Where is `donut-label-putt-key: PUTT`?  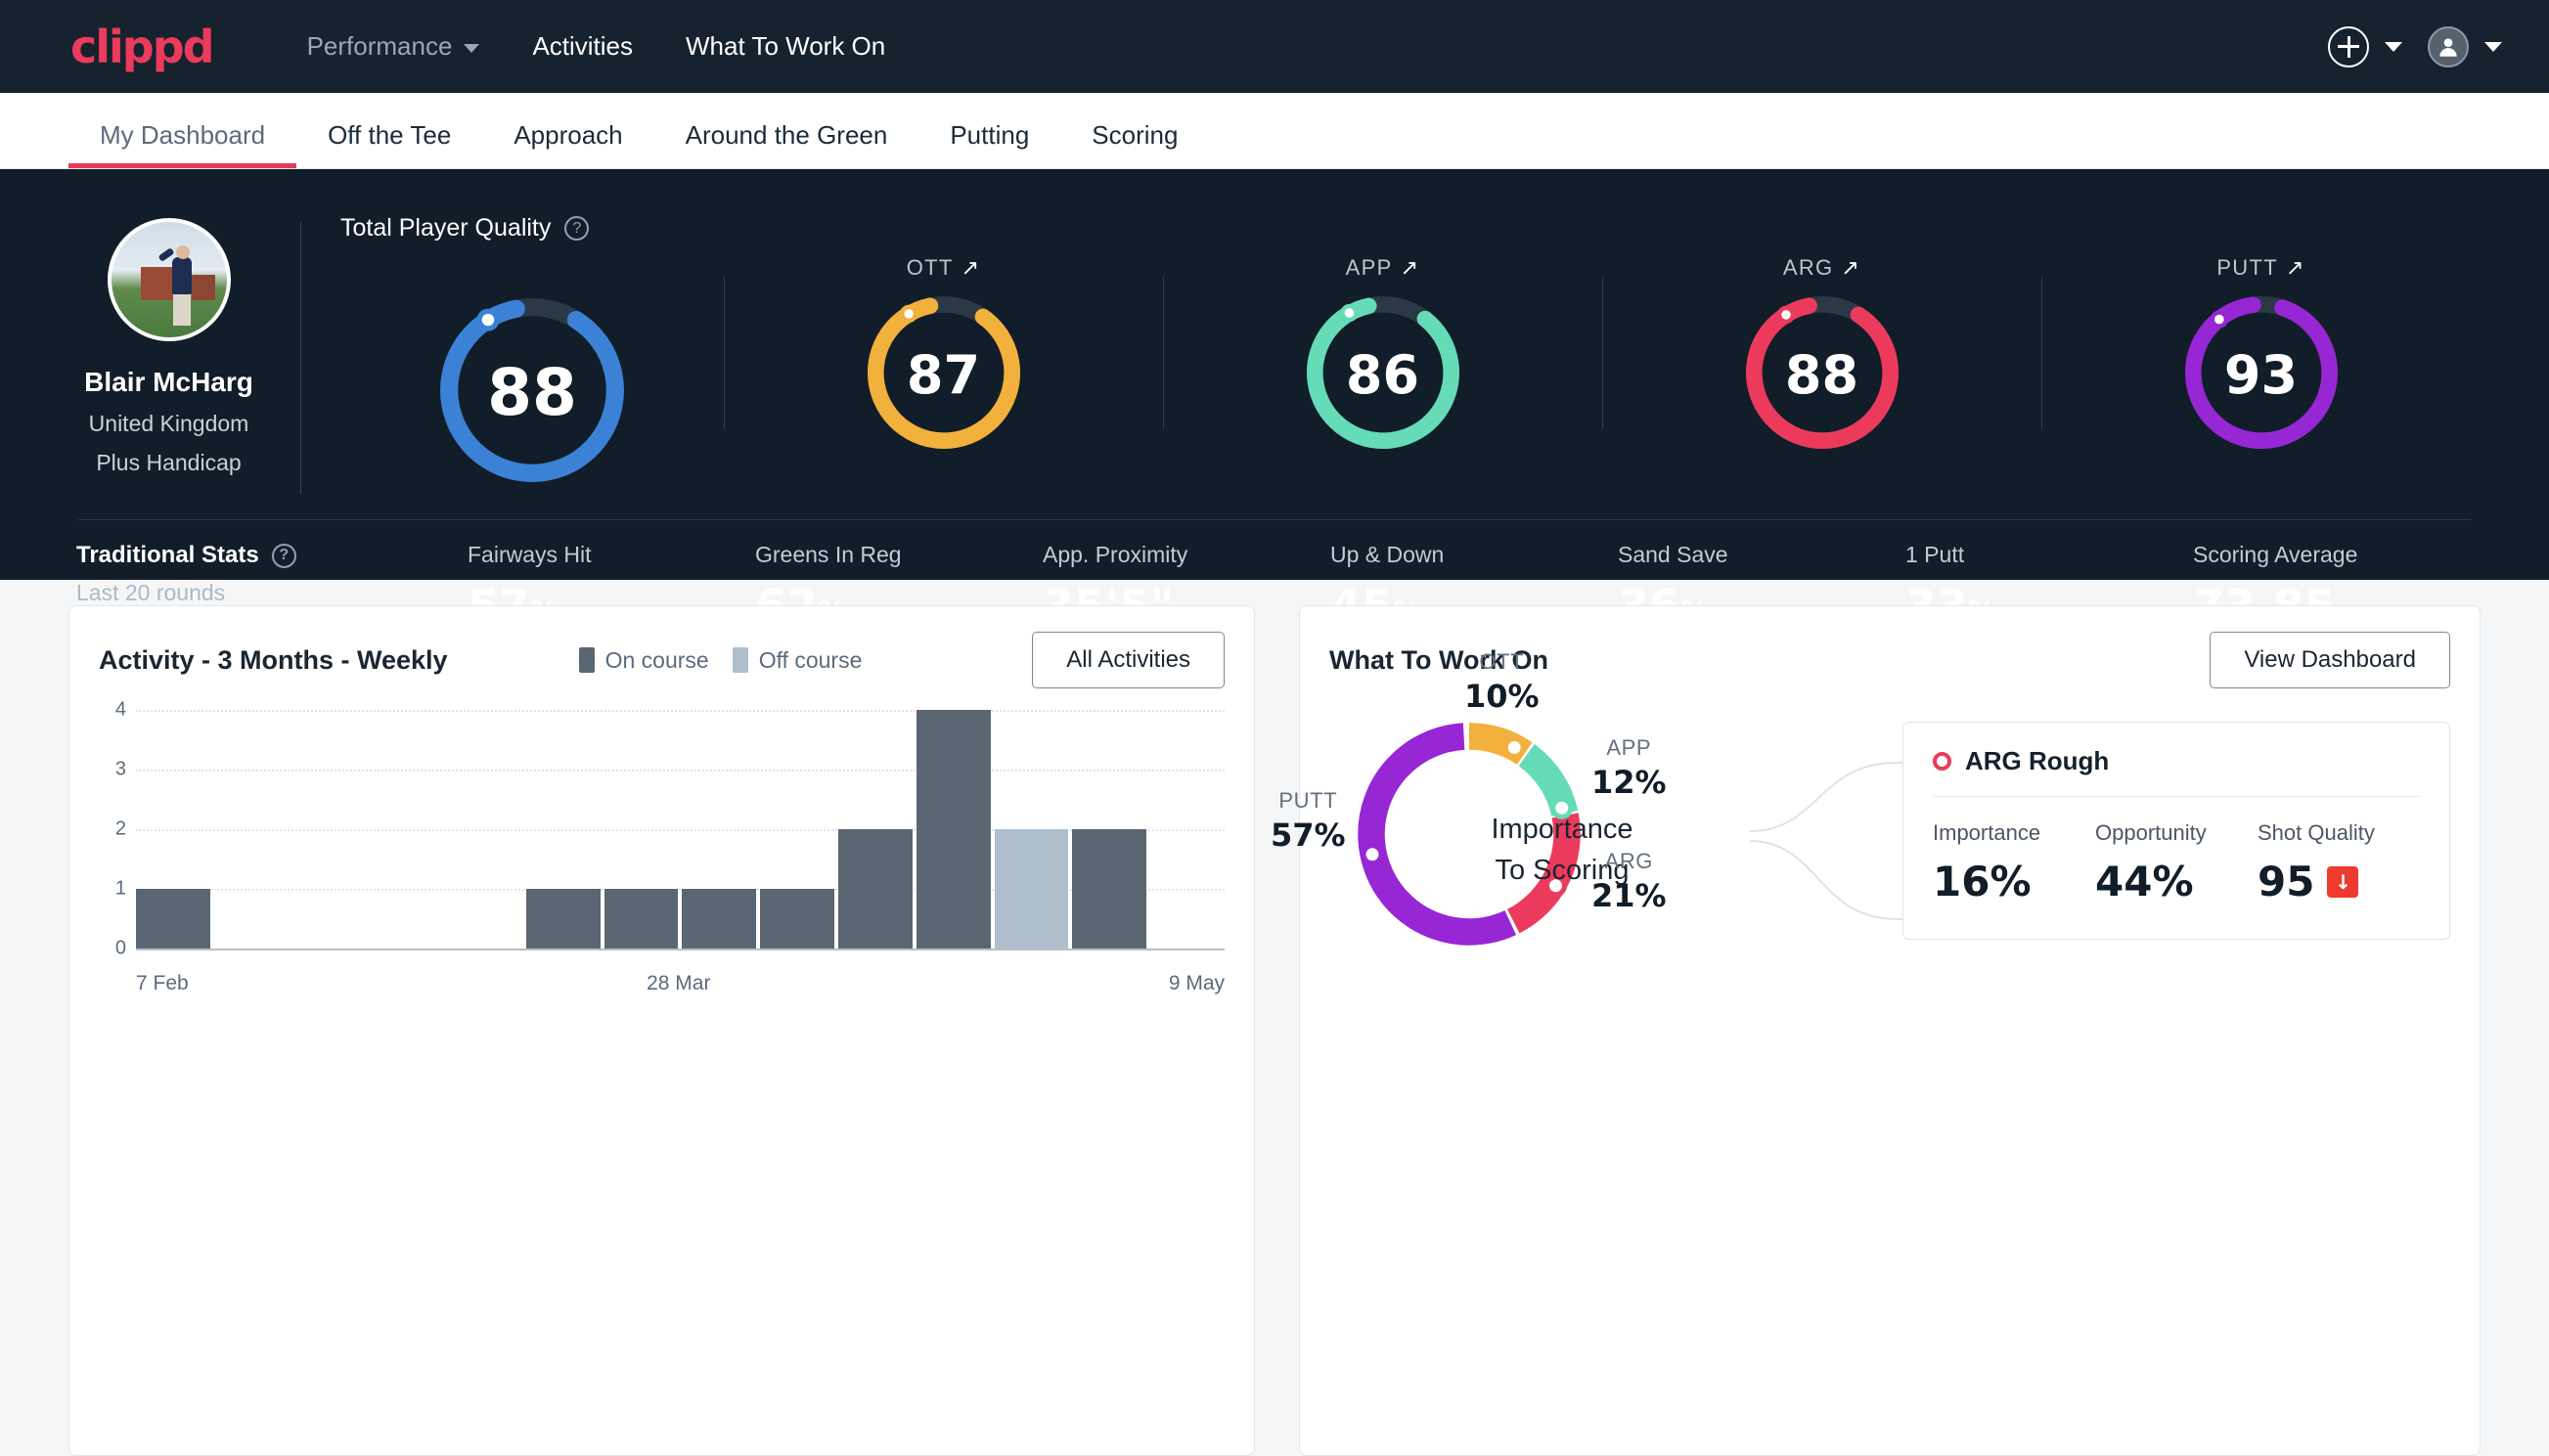
donut-label-putt-key: PUTT is located at coordinates (1308, 800).